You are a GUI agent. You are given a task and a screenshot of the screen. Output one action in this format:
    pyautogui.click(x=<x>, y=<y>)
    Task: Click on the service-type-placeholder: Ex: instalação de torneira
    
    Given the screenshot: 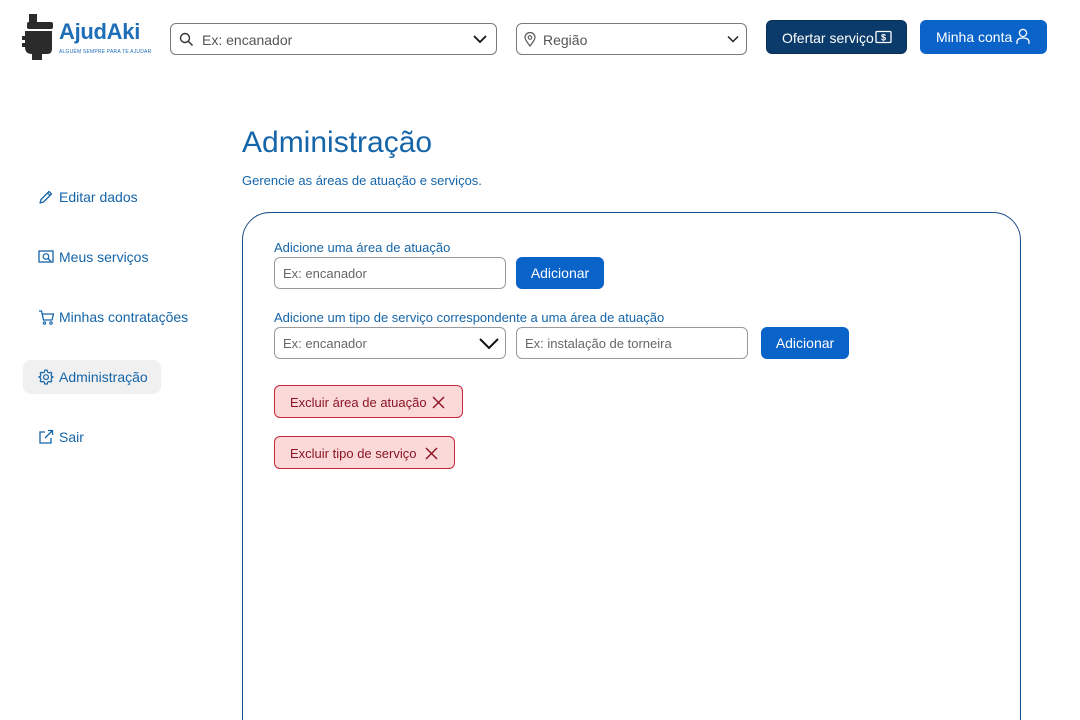 What is the action you would take?
    pyautogui.click(x=598, y=343)
    